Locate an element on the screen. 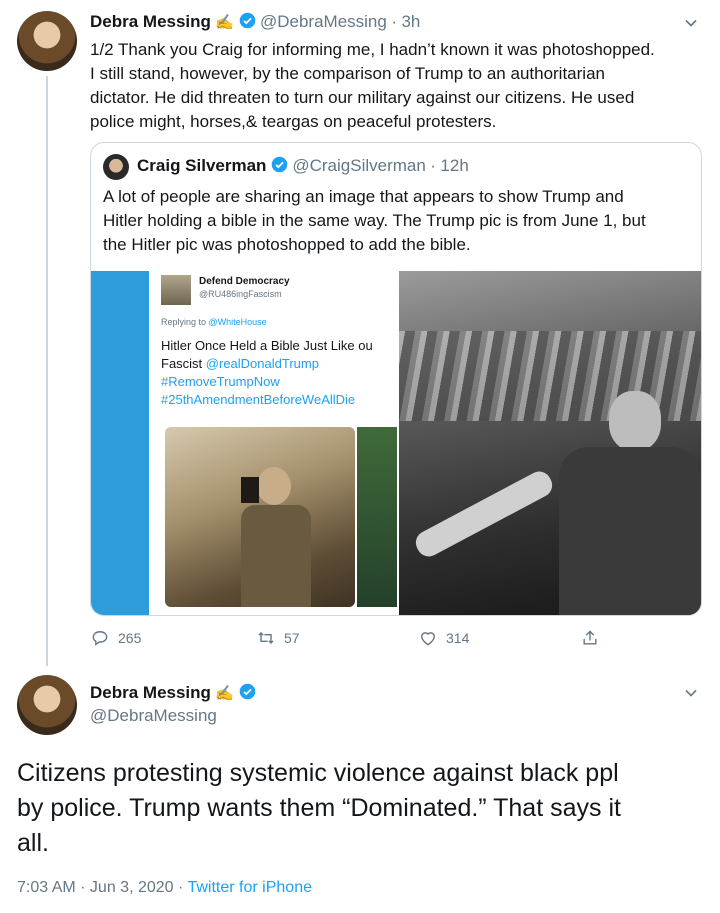  photo-arm is located at coordinates (484, 514).